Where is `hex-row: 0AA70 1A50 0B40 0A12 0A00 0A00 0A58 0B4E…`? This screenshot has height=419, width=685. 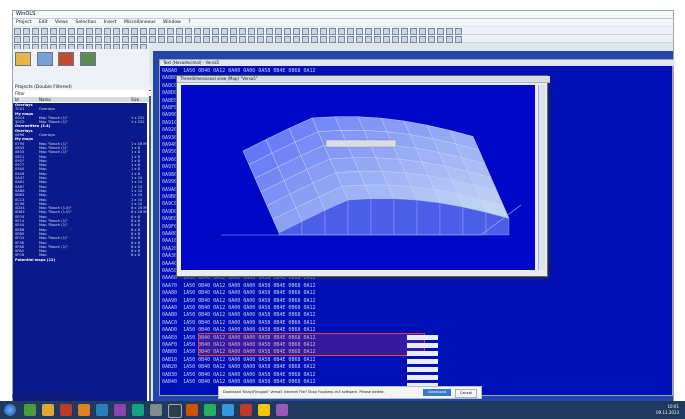
hex-row: 0AA70 1A50 0B40 0A12 0A00 0A00 0A58 0B4E… is located at coordinates (416, 286).